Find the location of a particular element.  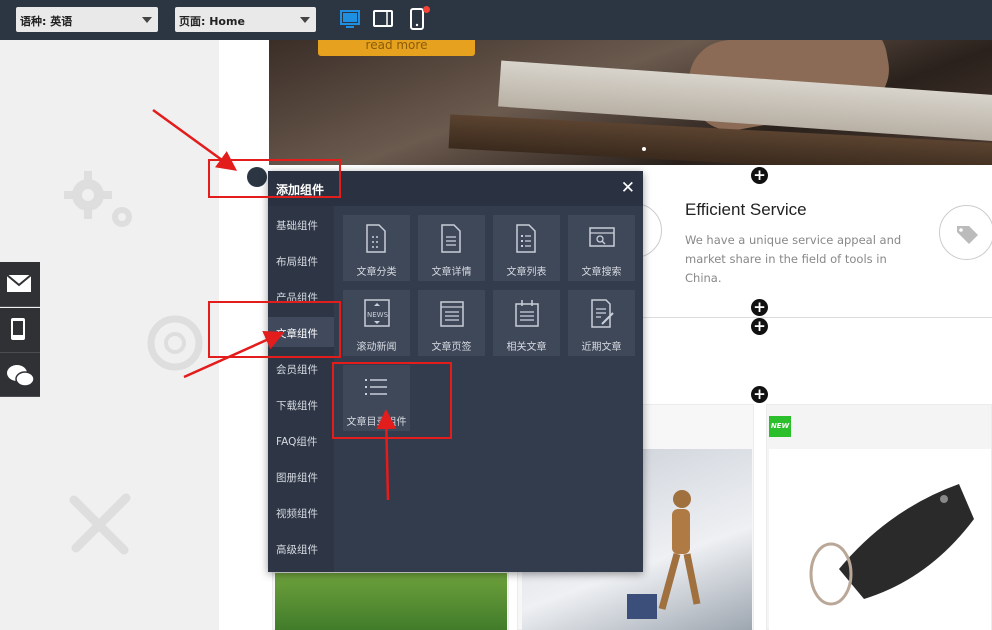

wechat-share-button is located at coordinates (20, 375).